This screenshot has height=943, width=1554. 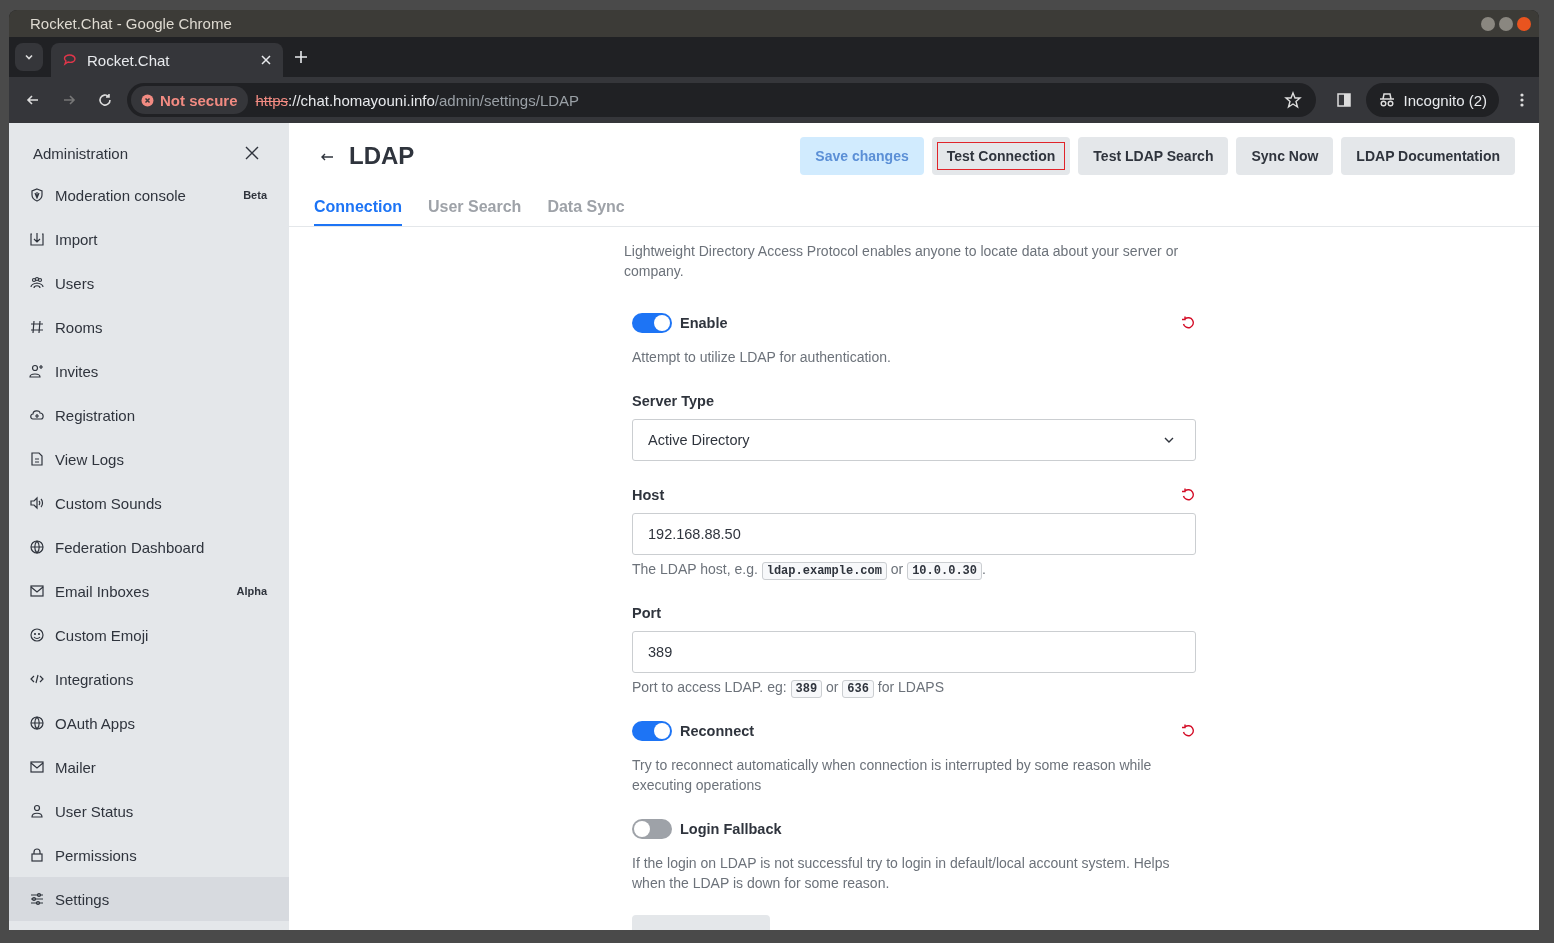 I want to click on new-tab-icon, so click(x=301, y=57).